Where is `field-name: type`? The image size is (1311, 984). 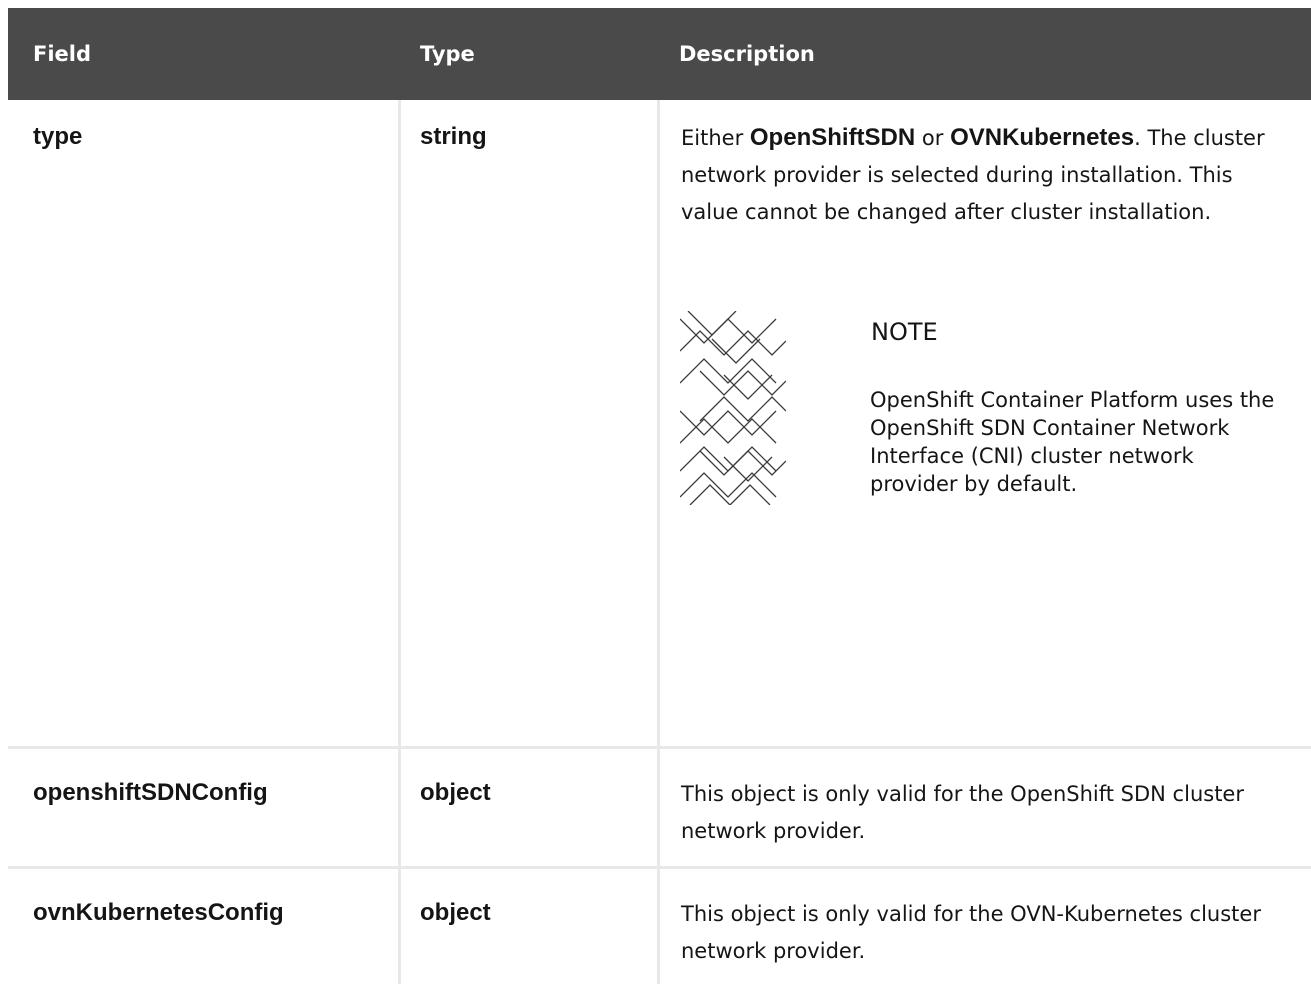
field-name: type is located at coordinates (58, 136).